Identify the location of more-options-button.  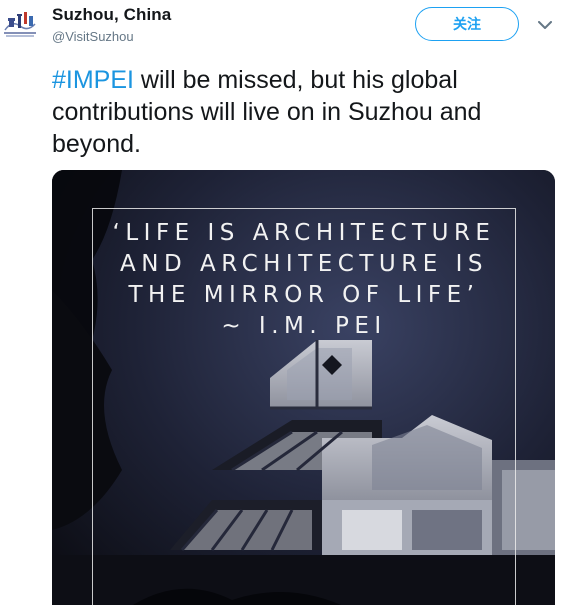
(545, 25).